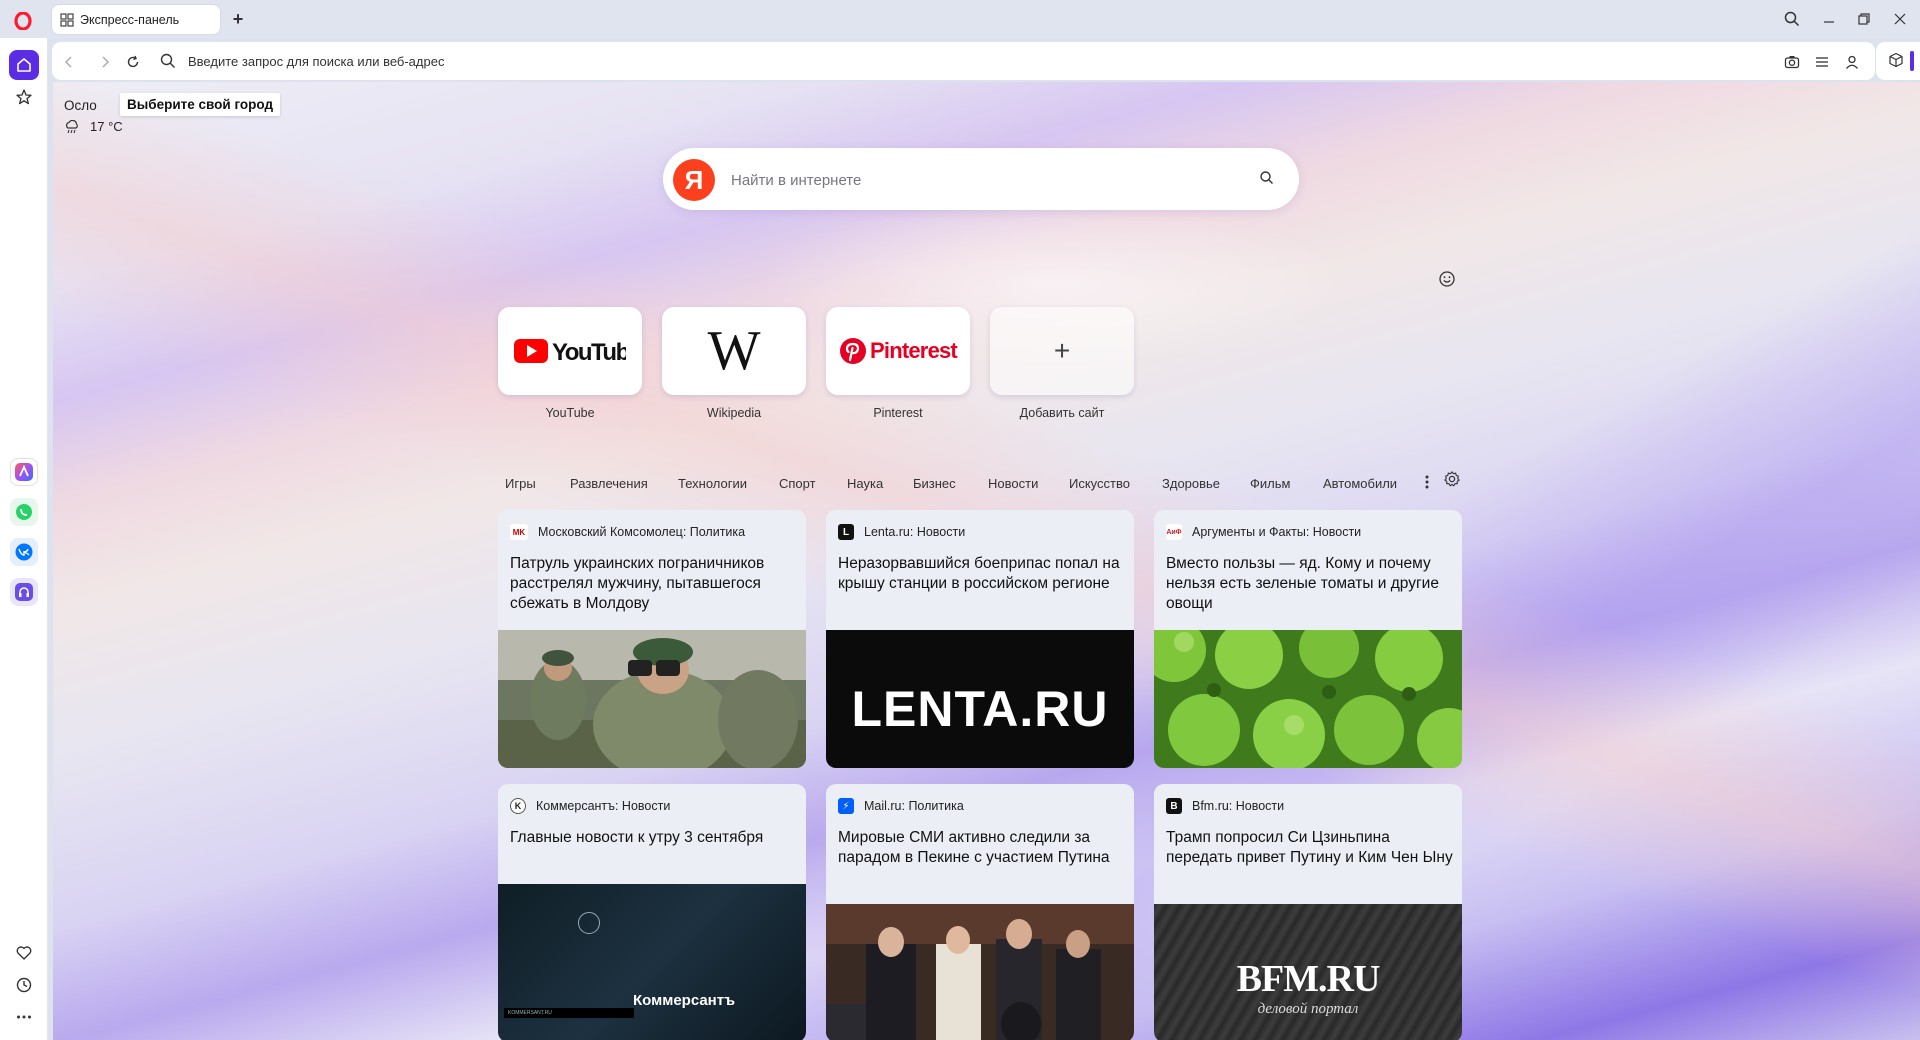 This screenshot has width=1920, height=1040. Describe the element at coordinates (980, 699) in the screenshot. I see `news-image-lenta: LENTA.RU` at that location.